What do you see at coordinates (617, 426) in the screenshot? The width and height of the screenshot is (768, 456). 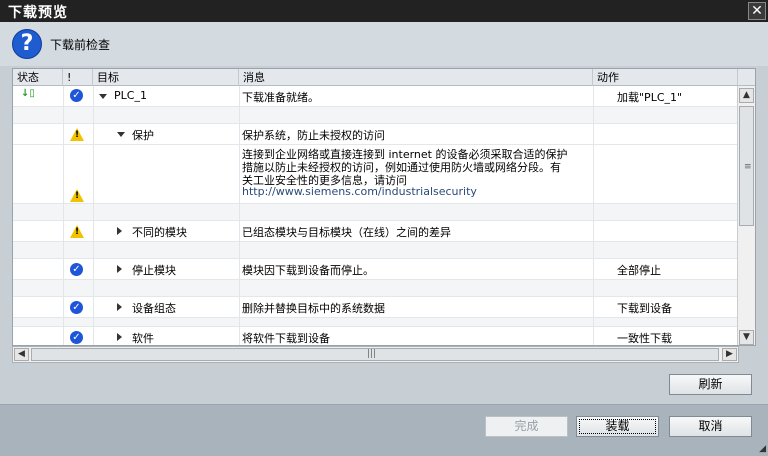 I see `load-button: 装载` at bounding box center [617, 426].